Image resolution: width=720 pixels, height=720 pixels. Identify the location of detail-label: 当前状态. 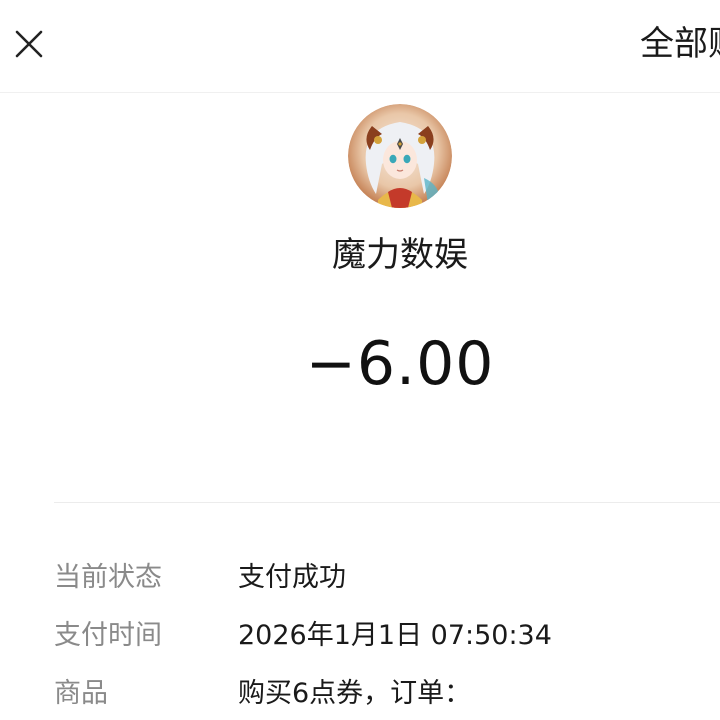
(108, 577).